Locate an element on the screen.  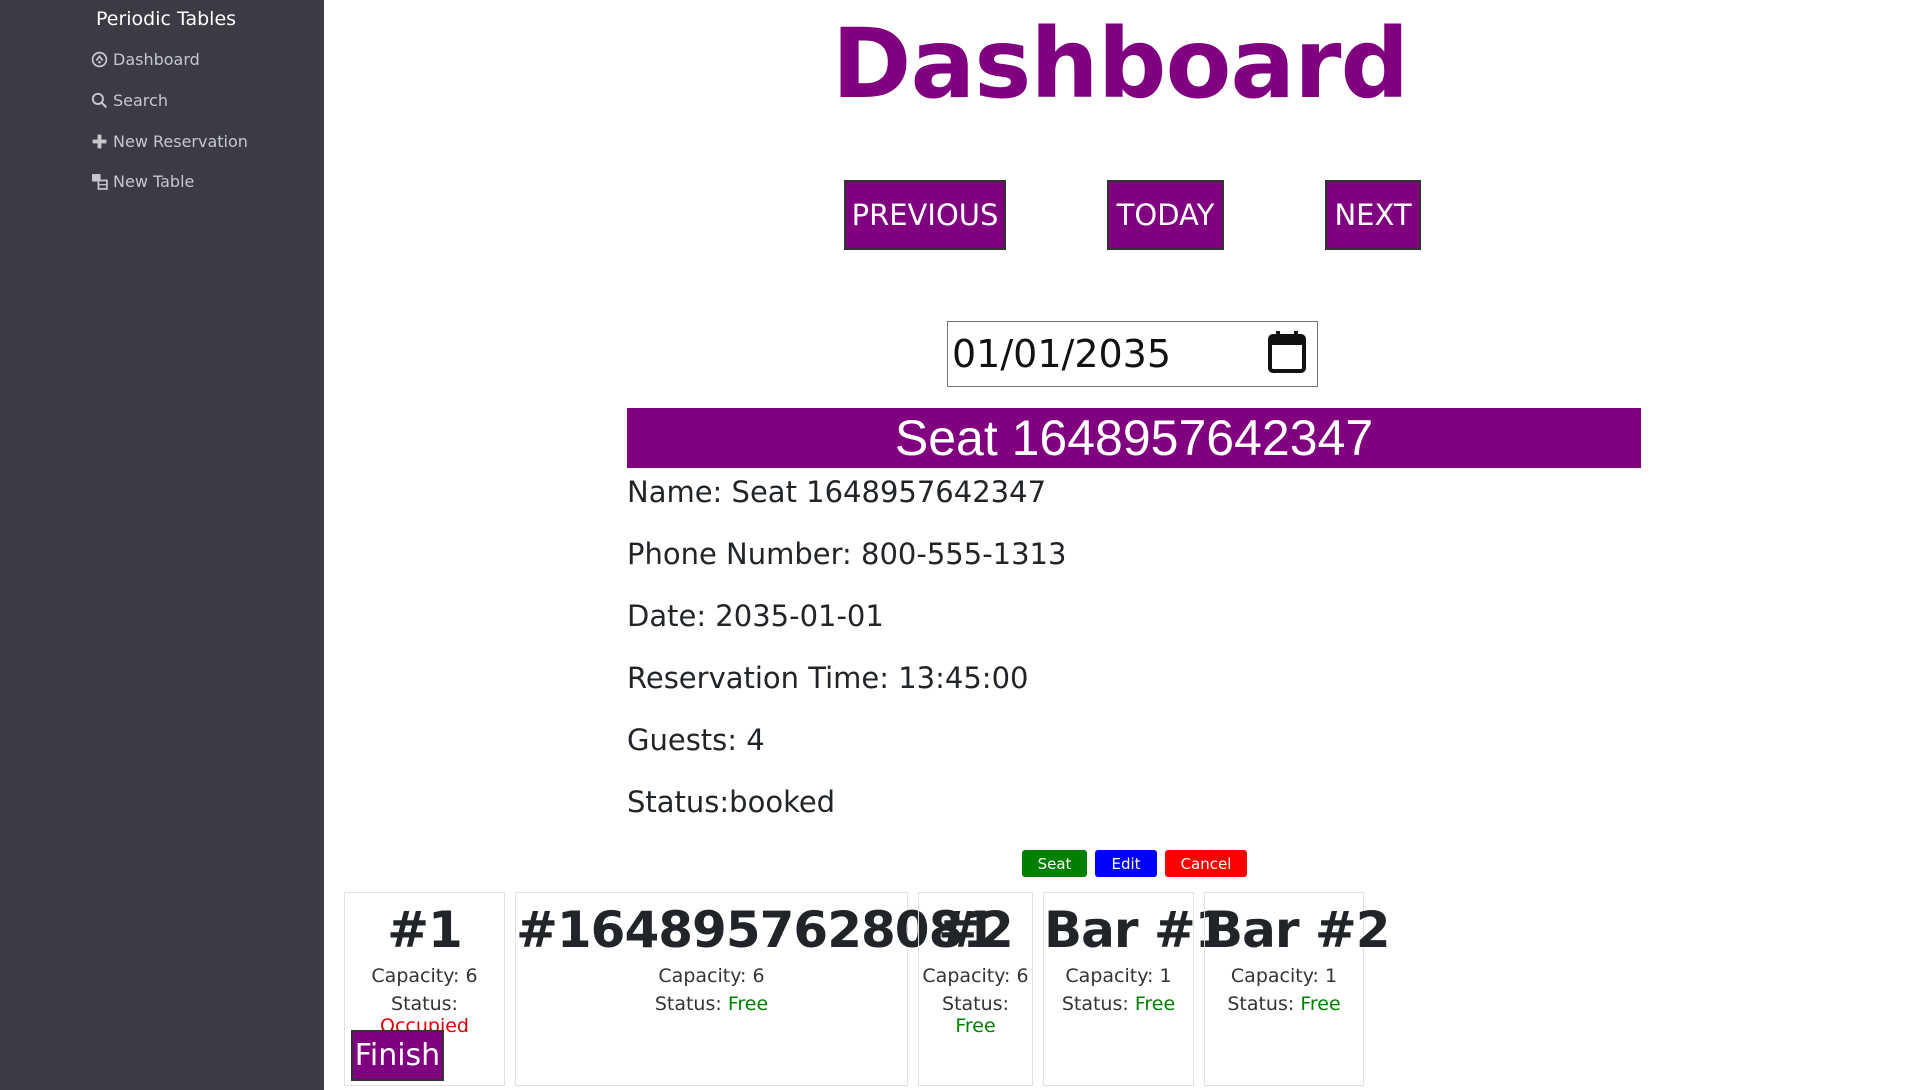
date-input: 01/01/2035 is located at coordinates (1132, 354).